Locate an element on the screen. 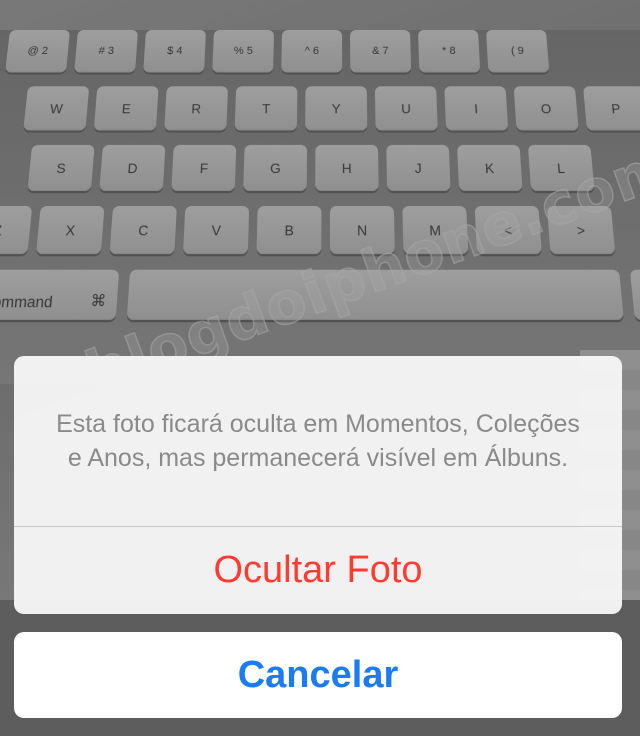 Image resolution: width=640 pixels, height=736 pixels. hide-photo-button: Ocultar Foto is located at coordinates (318, 570).